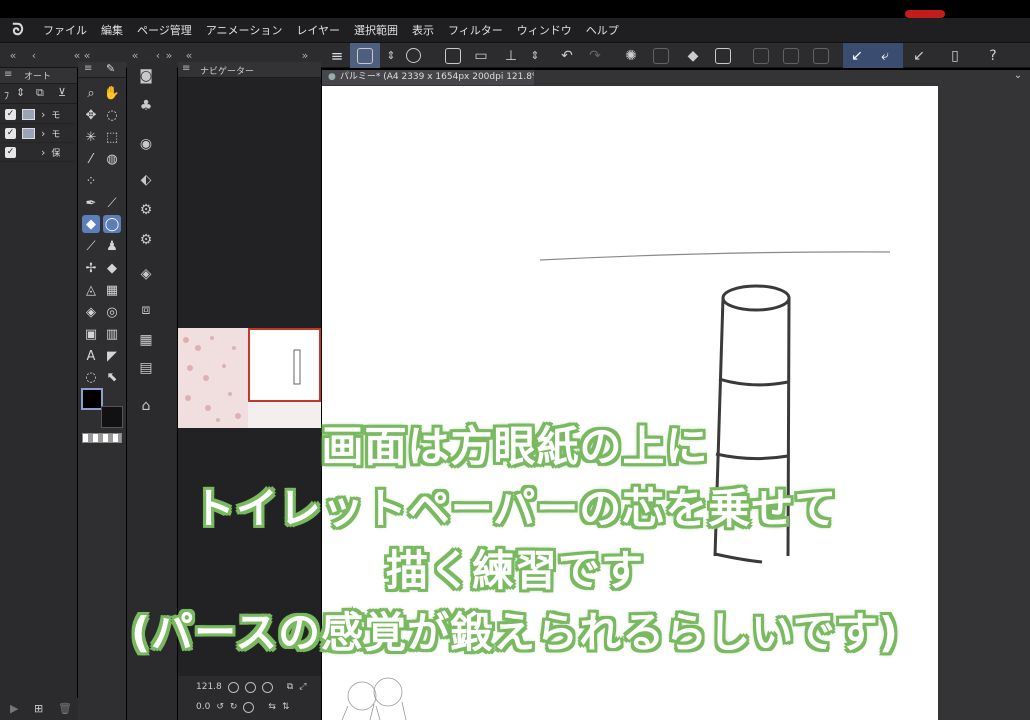 The height and width of the screenshot is (720, 1030). What do you see at coordinates (91, 203) in the screenshot?
I see `pen-icon: ✒` at bounding box center [91, 203].